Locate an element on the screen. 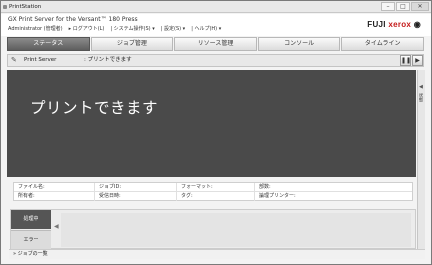  file-name-label: ファイル名: is located at coordinates (31, 187).